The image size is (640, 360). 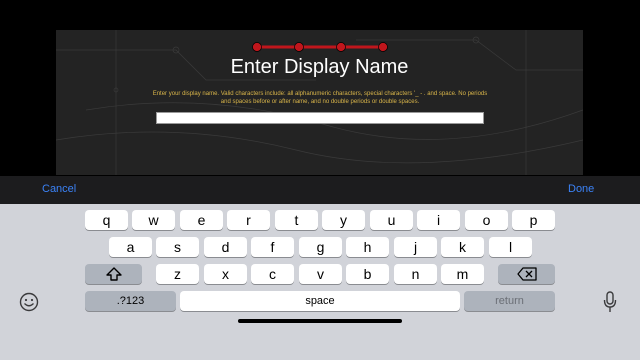 What do you see at coordinates (438, 220) in the screenshot?
I see `key-i: i` at bounding box center [438, 220].